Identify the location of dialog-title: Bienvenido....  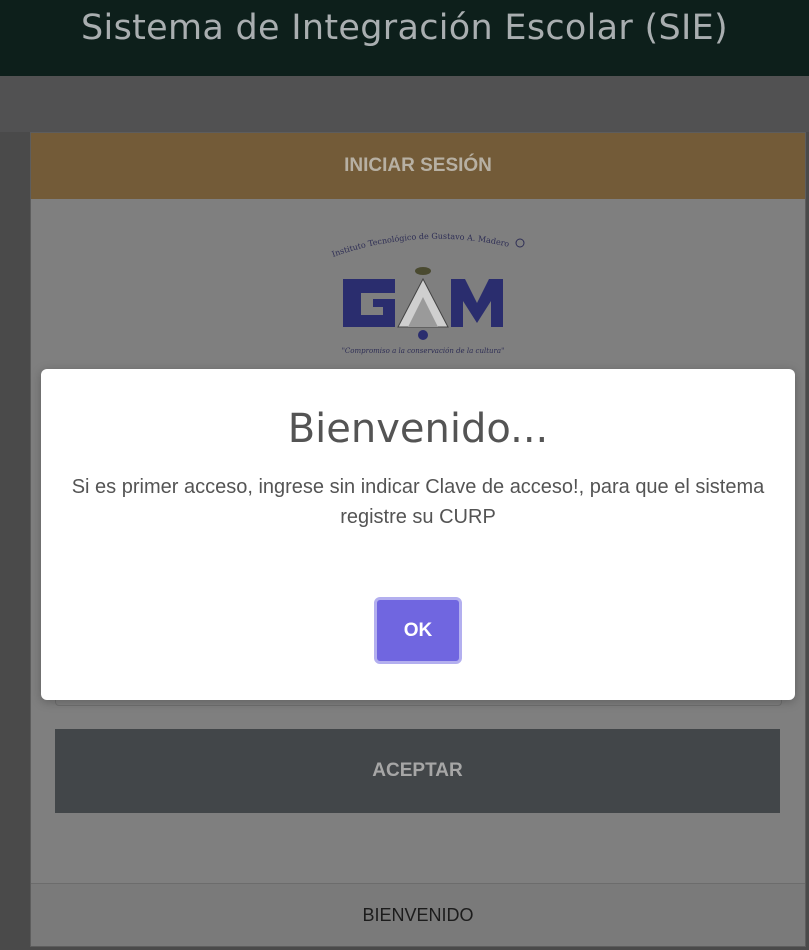
(418, 429).